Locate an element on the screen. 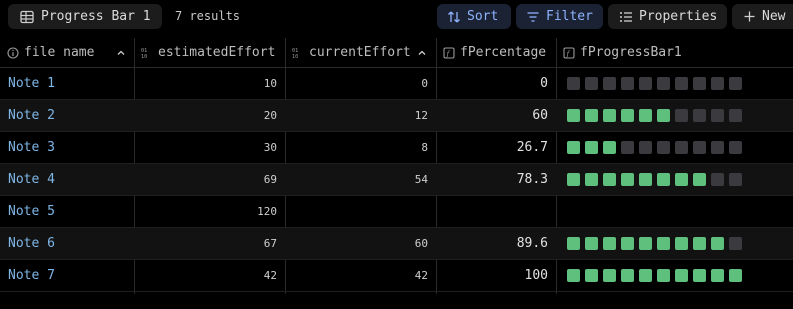 This screenshot has height=309, width=793. percentage-cell: 26.7 is located at coordinates (532, 147).